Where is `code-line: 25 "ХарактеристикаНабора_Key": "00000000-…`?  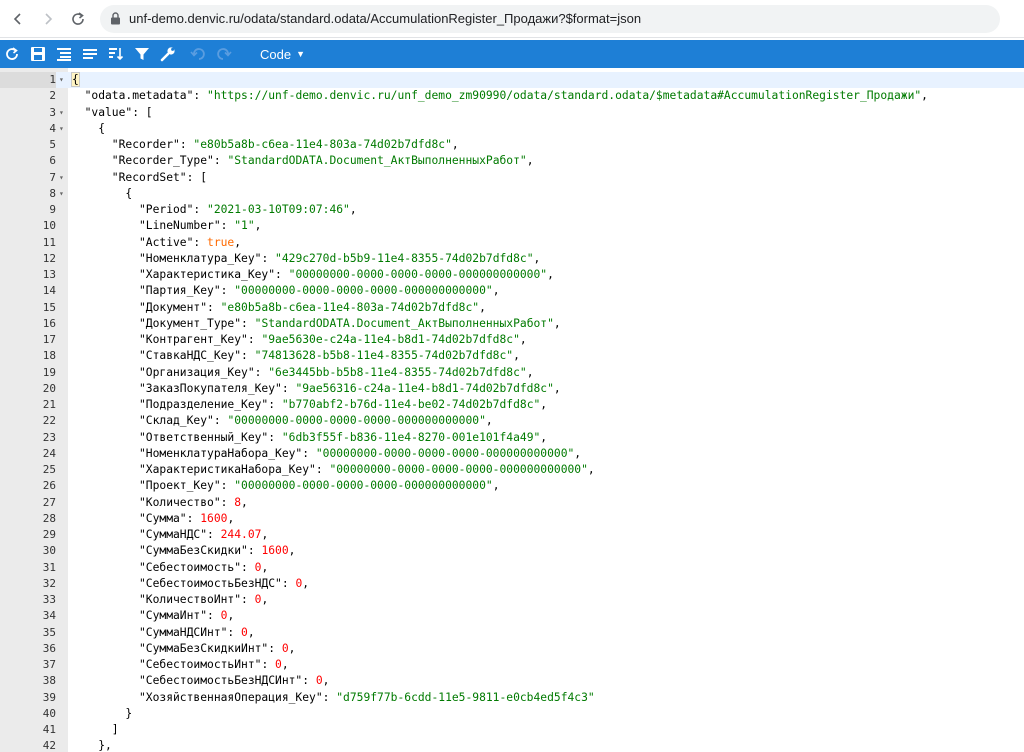
code-line: 25 "ХарактеристикаНабора_Key": "00000000-… is located at coordinates (512, 470).